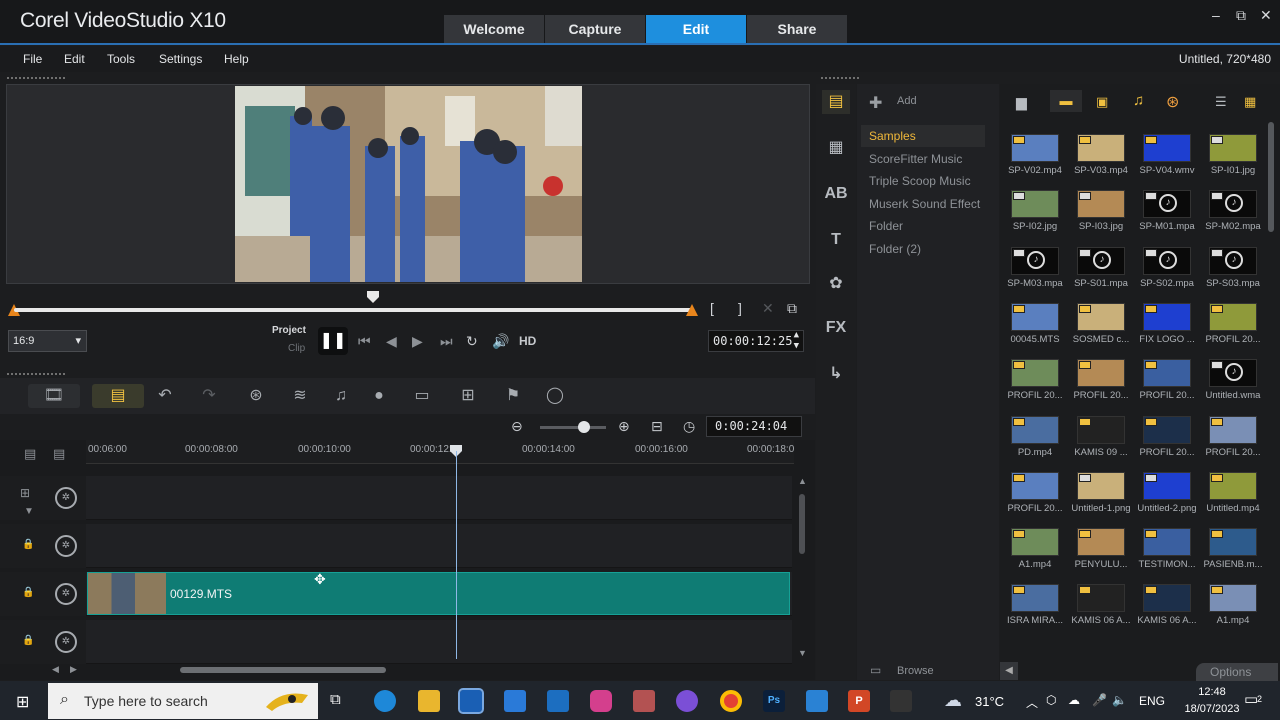  I want to click on list-view-icon: ☰, so click(1221, 102).